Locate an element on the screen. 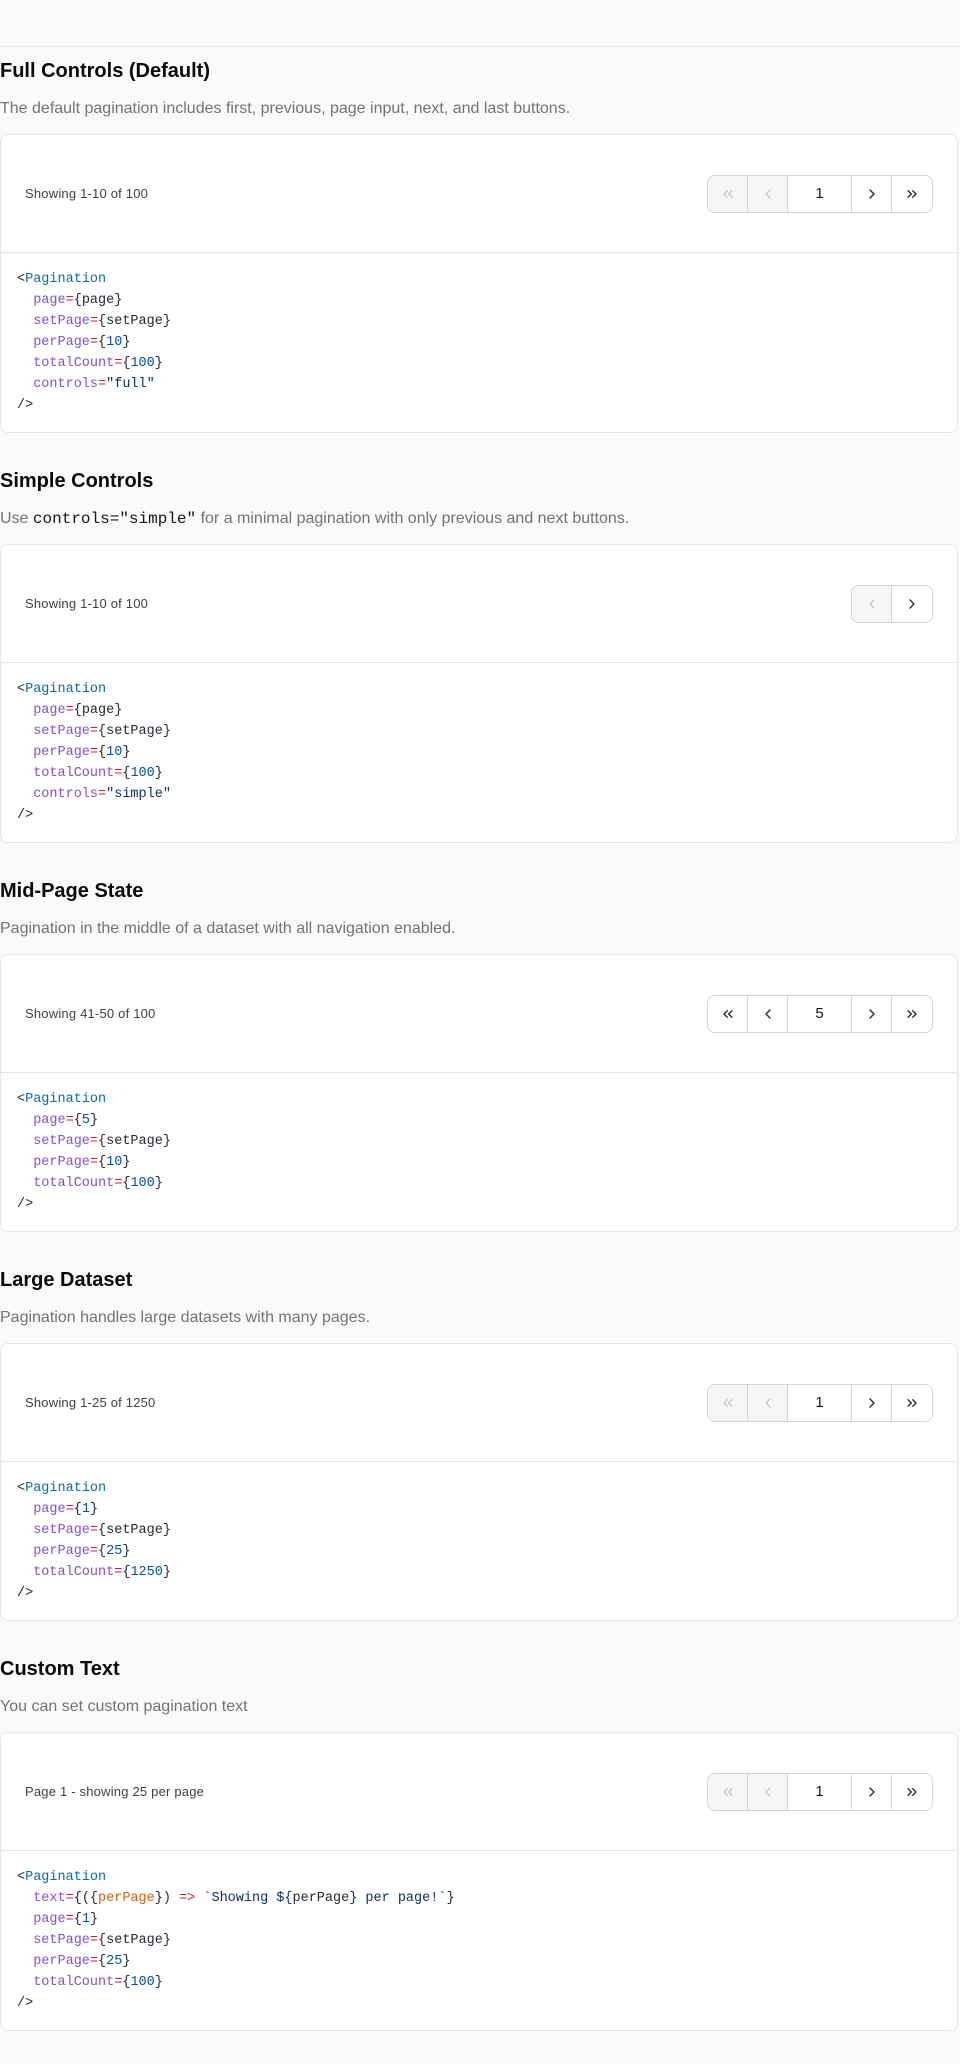  code-token: 25 is located at coordinates (114, 1551).